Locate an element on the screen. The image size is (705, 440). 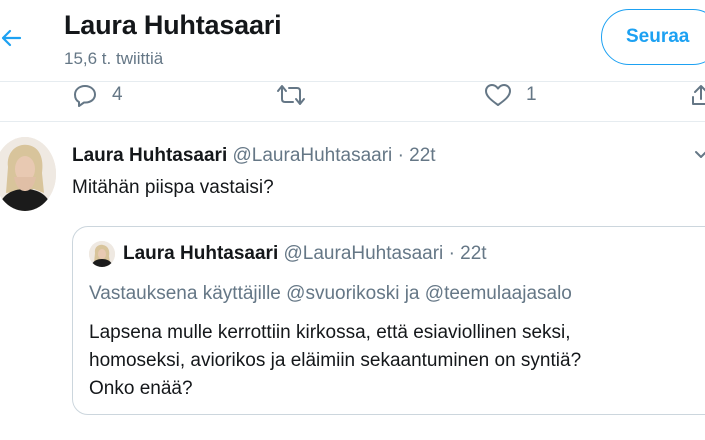
tweet-action-bar: 4 1 is located at coordinates (352, 102).